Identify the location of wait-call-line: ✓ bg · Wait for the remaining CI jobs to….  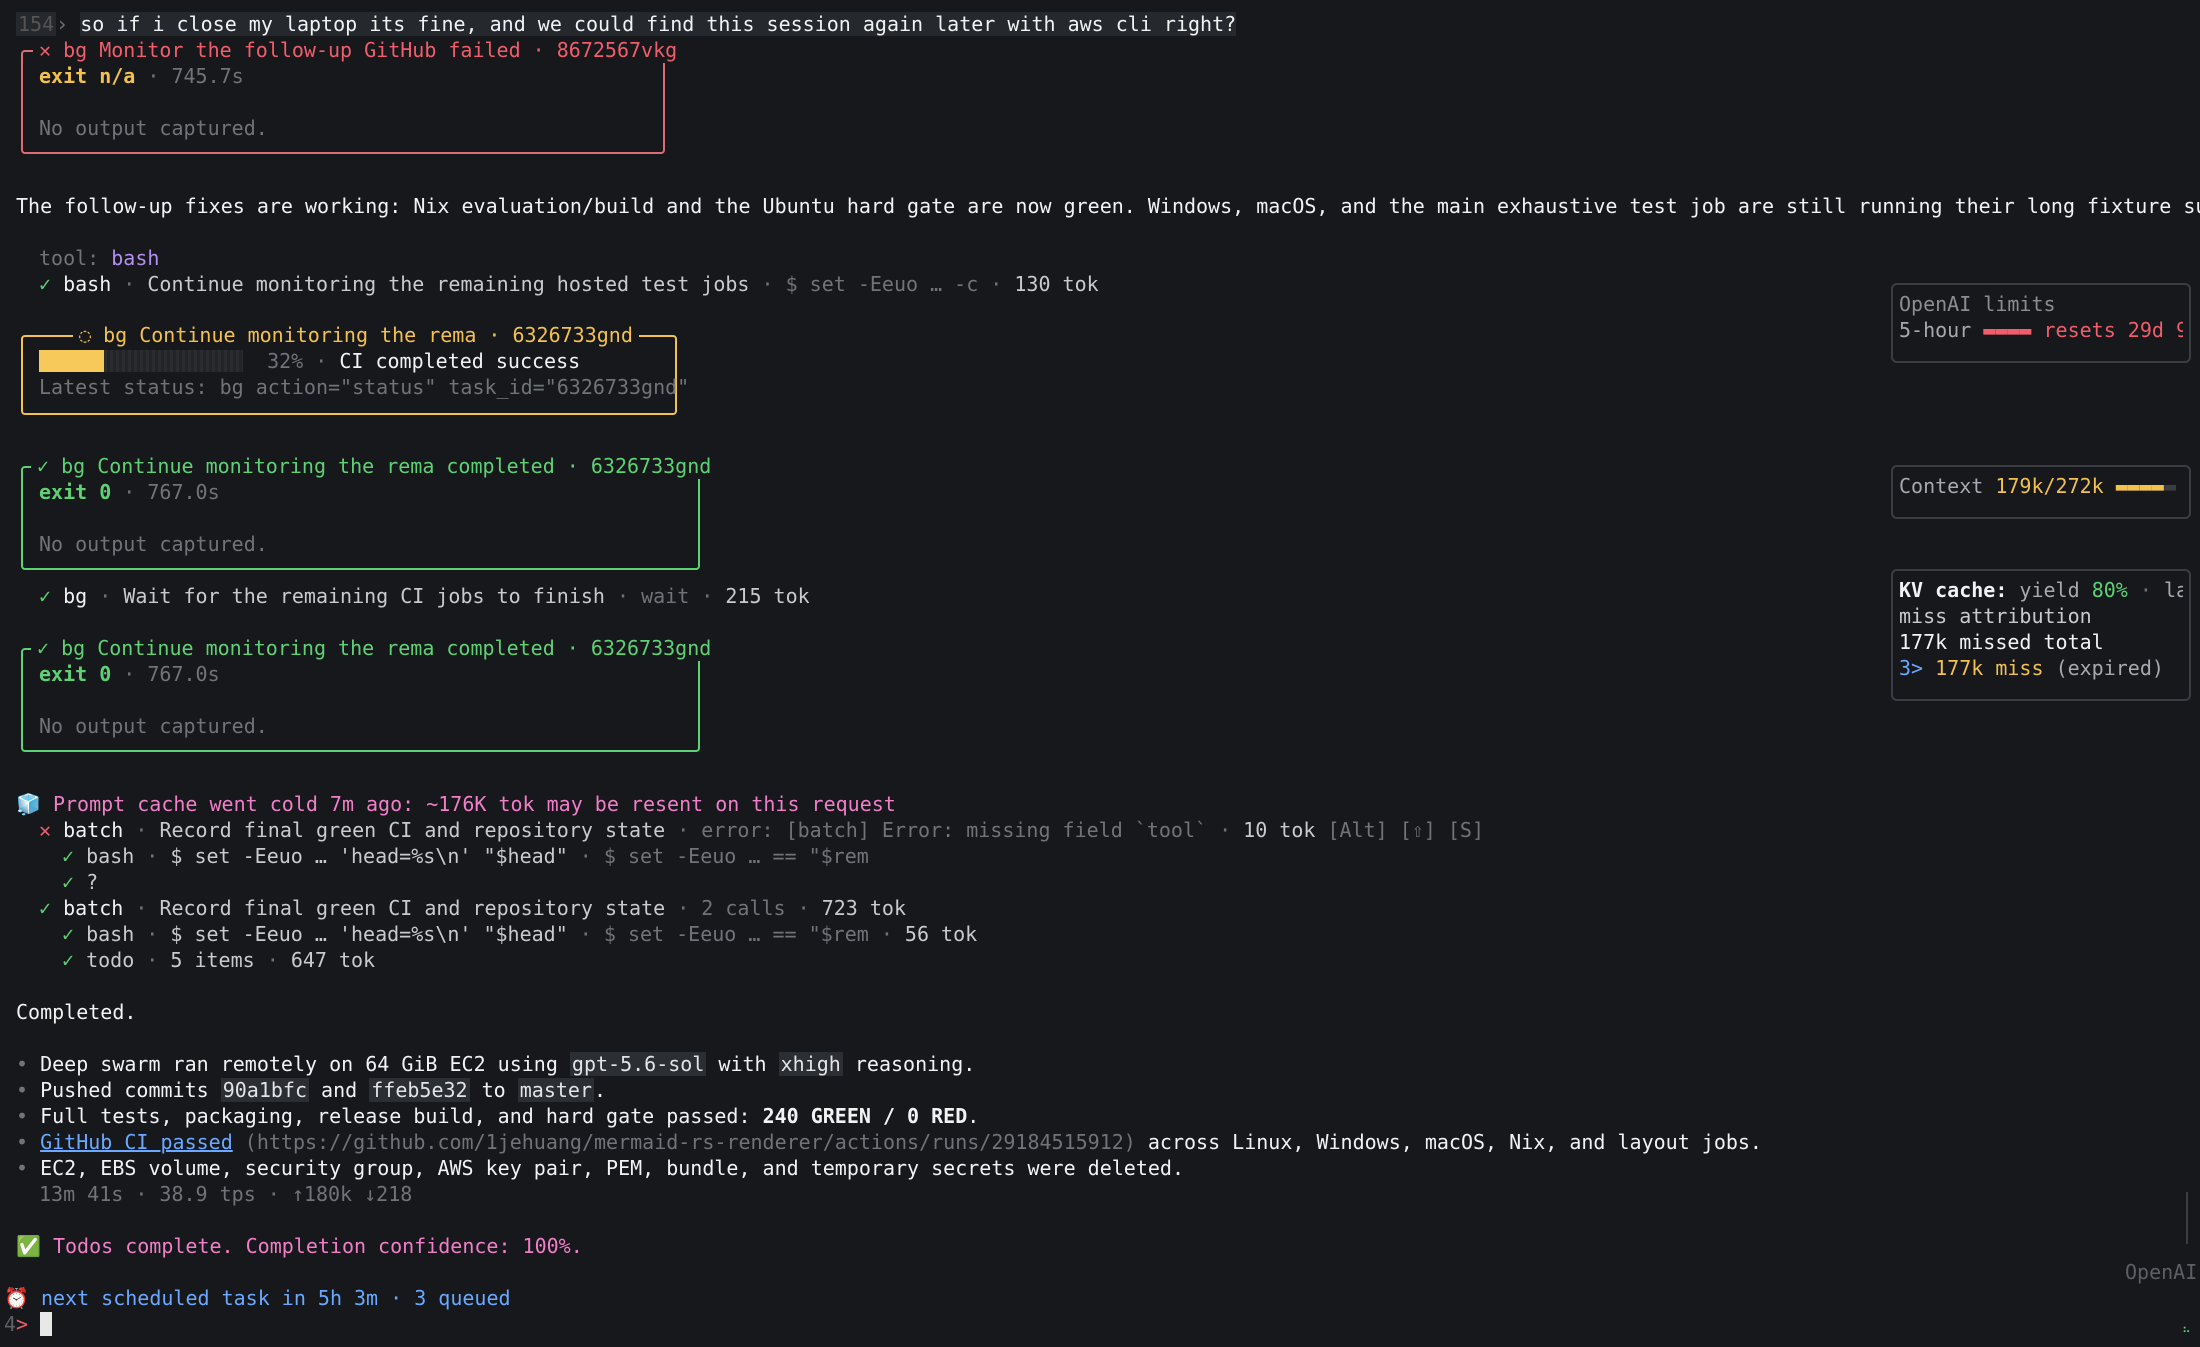
(424, 596).